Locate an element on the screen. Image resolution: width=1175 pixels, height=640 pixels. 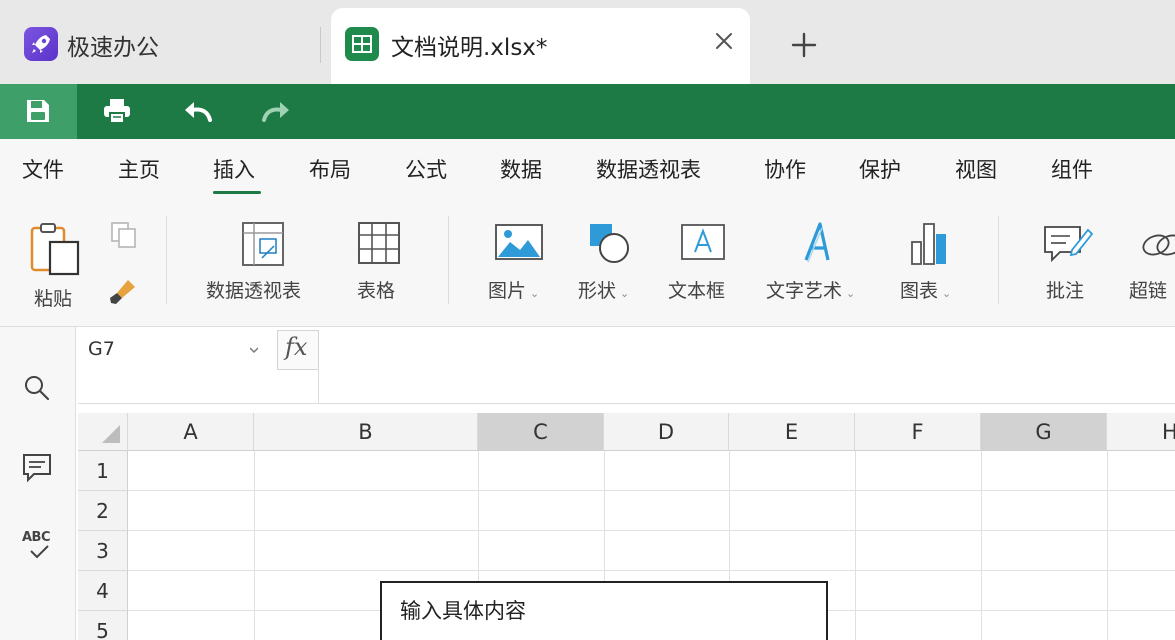
paste-button: 粘贴 is located at coordinates (54, 264).